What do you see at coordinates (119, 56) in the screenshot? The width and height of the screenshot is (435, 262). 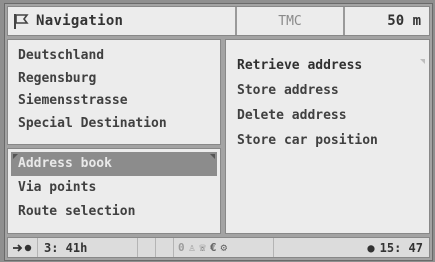 I see `destination-country: Deutschland` at bounding box center [119, 56].